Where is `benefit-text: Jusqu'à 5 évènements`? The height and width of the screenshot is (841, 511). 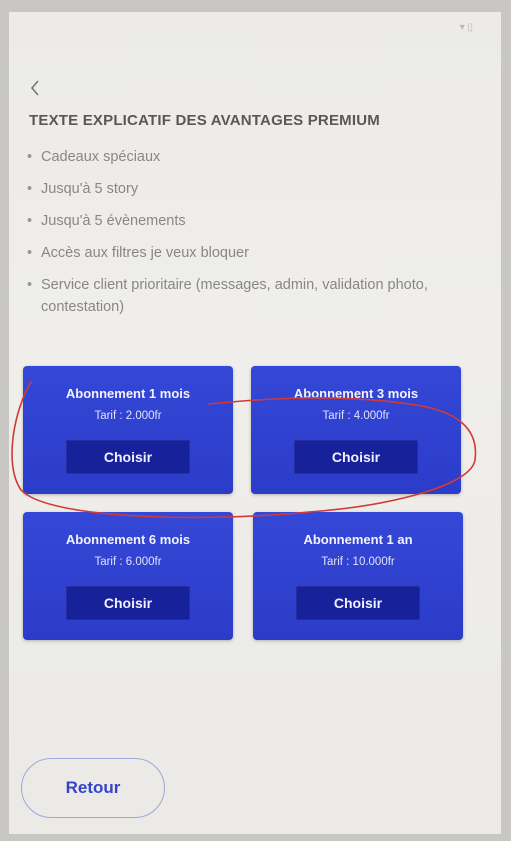
benefit-text: Jusqu'à 5 évènements is located at coordinates (113, 221).